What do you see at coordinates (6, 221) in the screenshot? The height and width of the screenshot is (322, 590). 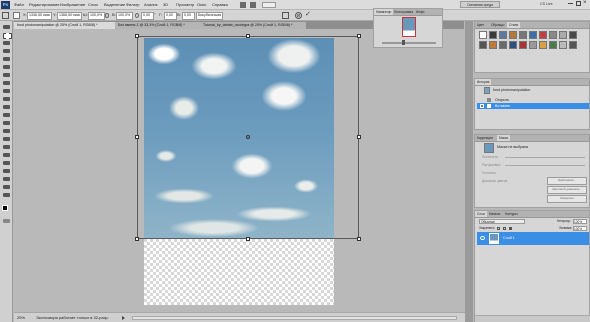 I see `quick-mask-icon` at bounding box center [6, 221].